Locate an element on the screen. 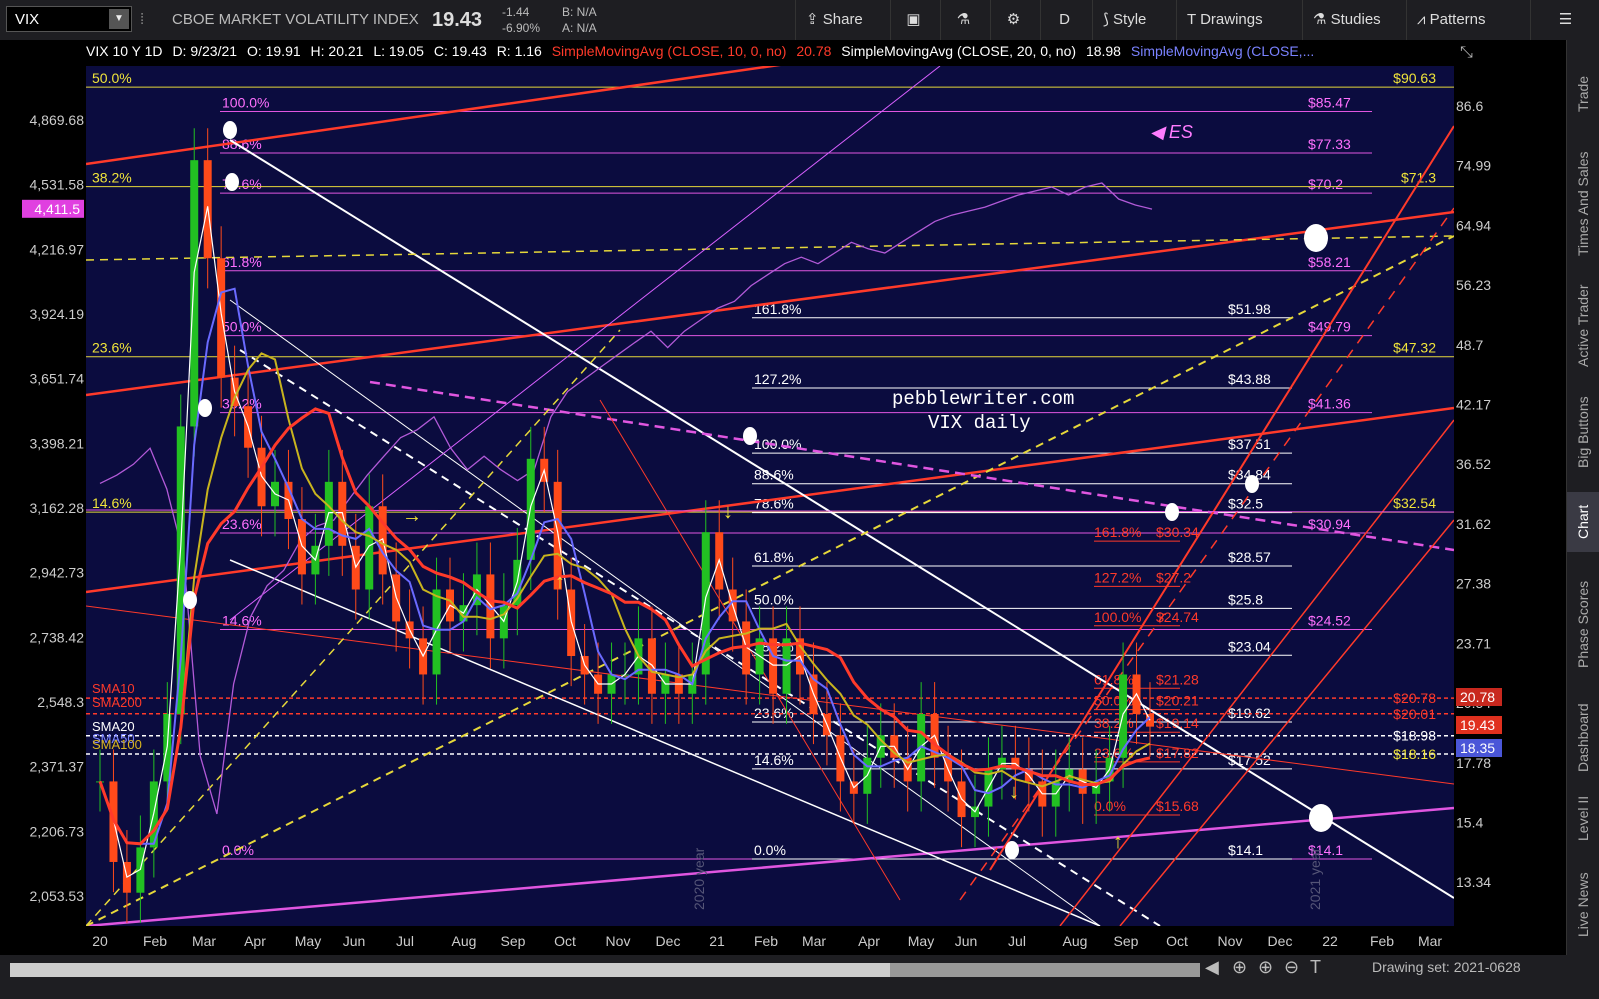  fib-pink-value: $70.2 is located at coordinates (1325, 184).